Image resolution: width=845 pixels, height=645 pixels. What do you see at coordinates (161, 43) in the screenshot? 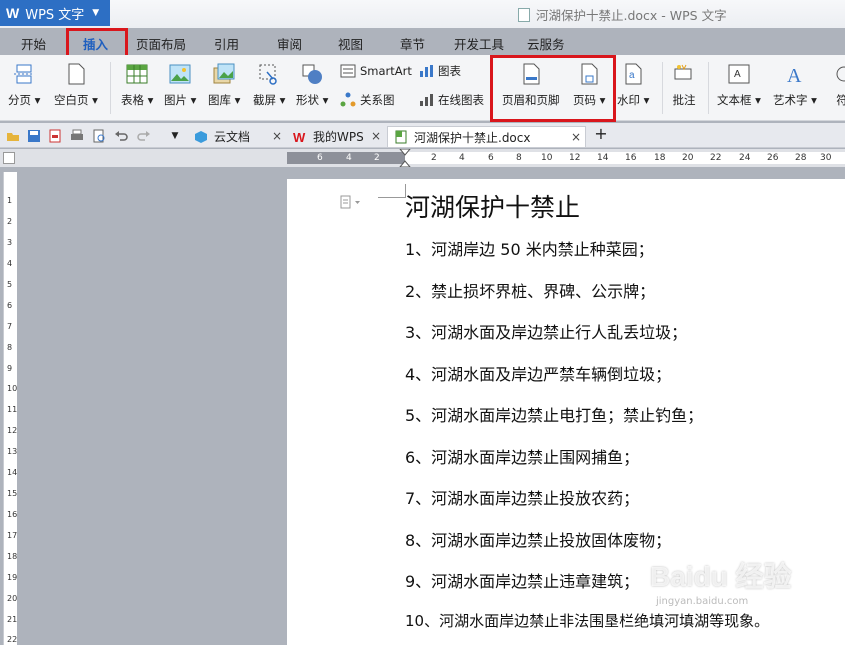
I see `tab-page-layout: 页面布局` at bounding box center [161, 43].